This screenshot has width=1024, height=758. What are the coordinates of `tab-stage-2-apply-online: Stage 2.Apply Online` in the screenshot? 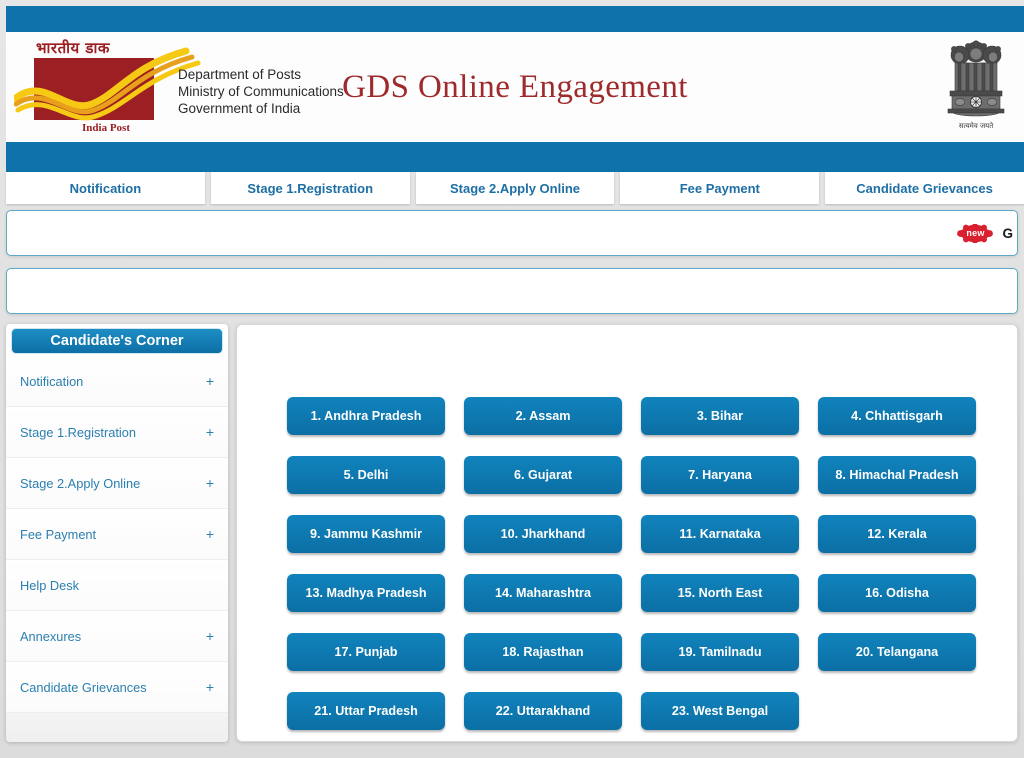 It's located at (515, 188).